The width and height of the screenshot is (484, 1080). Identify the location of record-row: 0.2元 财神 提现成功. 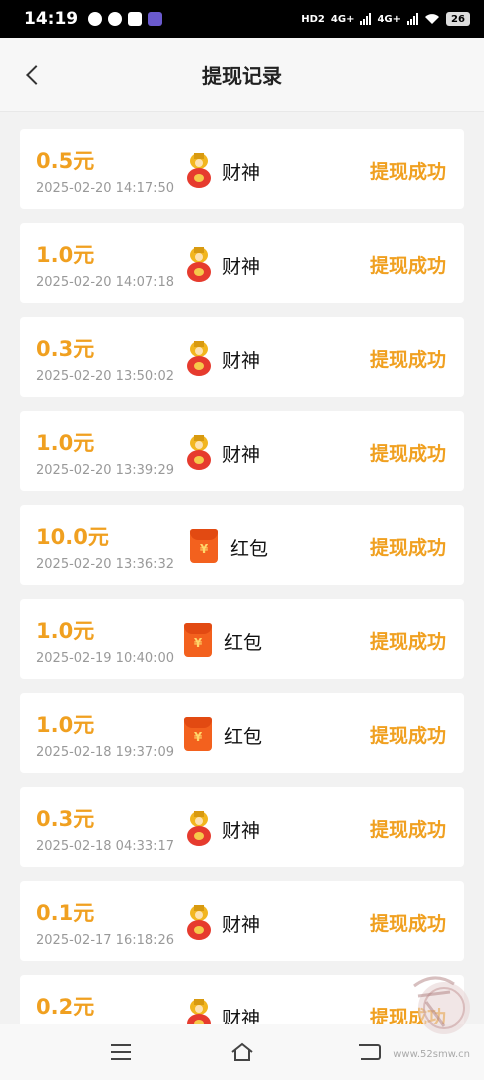
(242, 999).